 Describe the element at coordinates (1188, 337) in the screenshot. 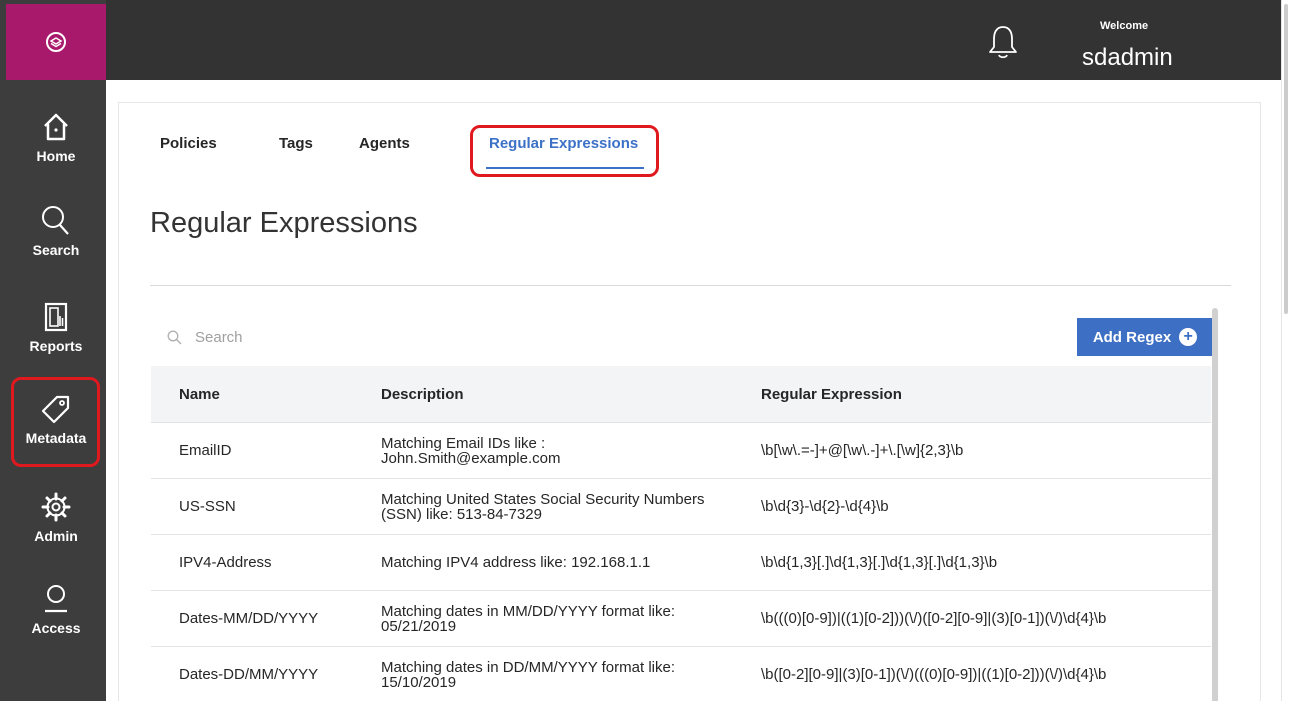

I see `plus-circle-icon: +` at that location.